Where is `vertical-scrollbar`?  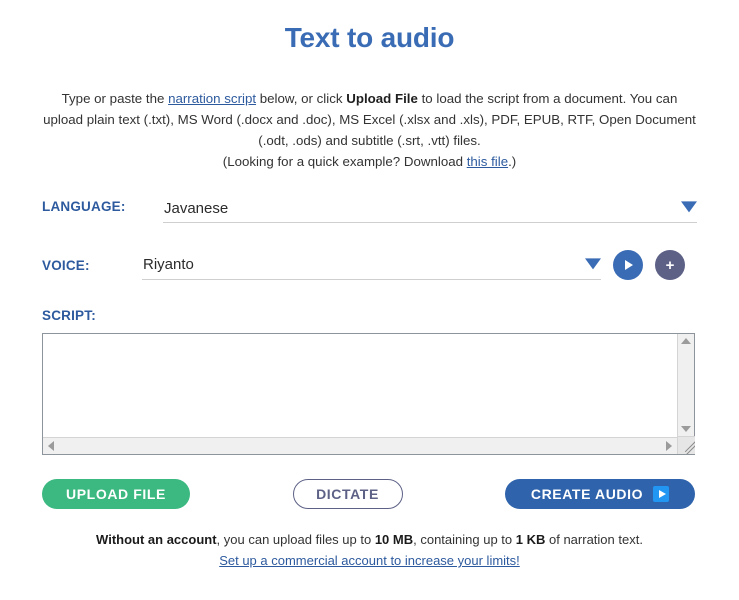 vertical-scrollbar is located at coordinates (686, 394).